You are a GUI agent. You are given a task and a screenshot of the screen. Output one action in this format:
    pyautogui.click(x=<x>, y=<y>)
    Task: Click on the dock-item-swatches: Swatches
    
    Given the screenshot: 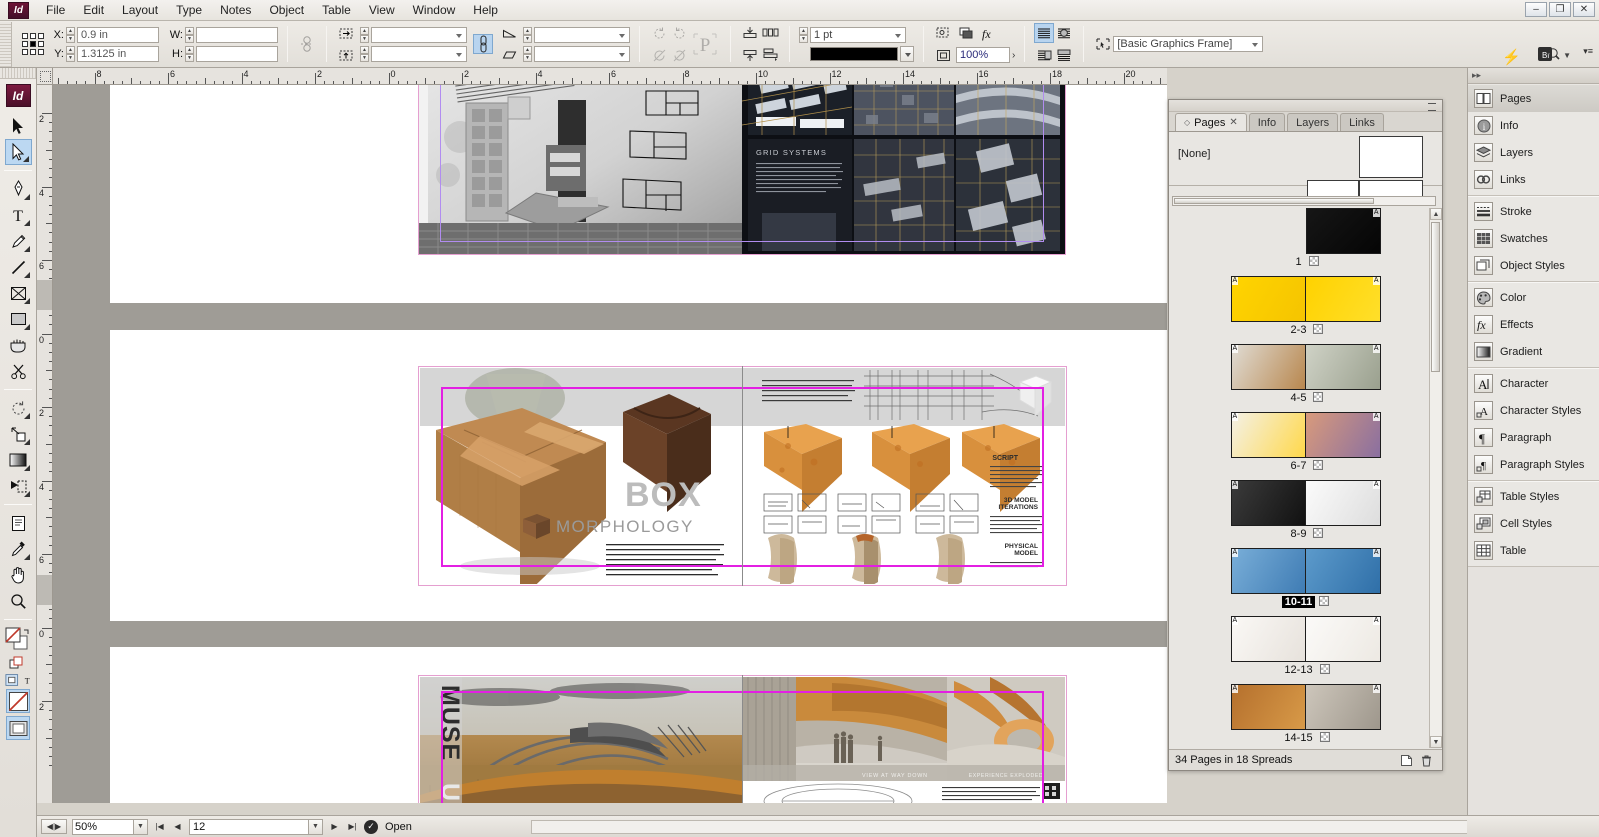 What is the action you would take?
    pyautogui.click(x=1533, y=238)
    